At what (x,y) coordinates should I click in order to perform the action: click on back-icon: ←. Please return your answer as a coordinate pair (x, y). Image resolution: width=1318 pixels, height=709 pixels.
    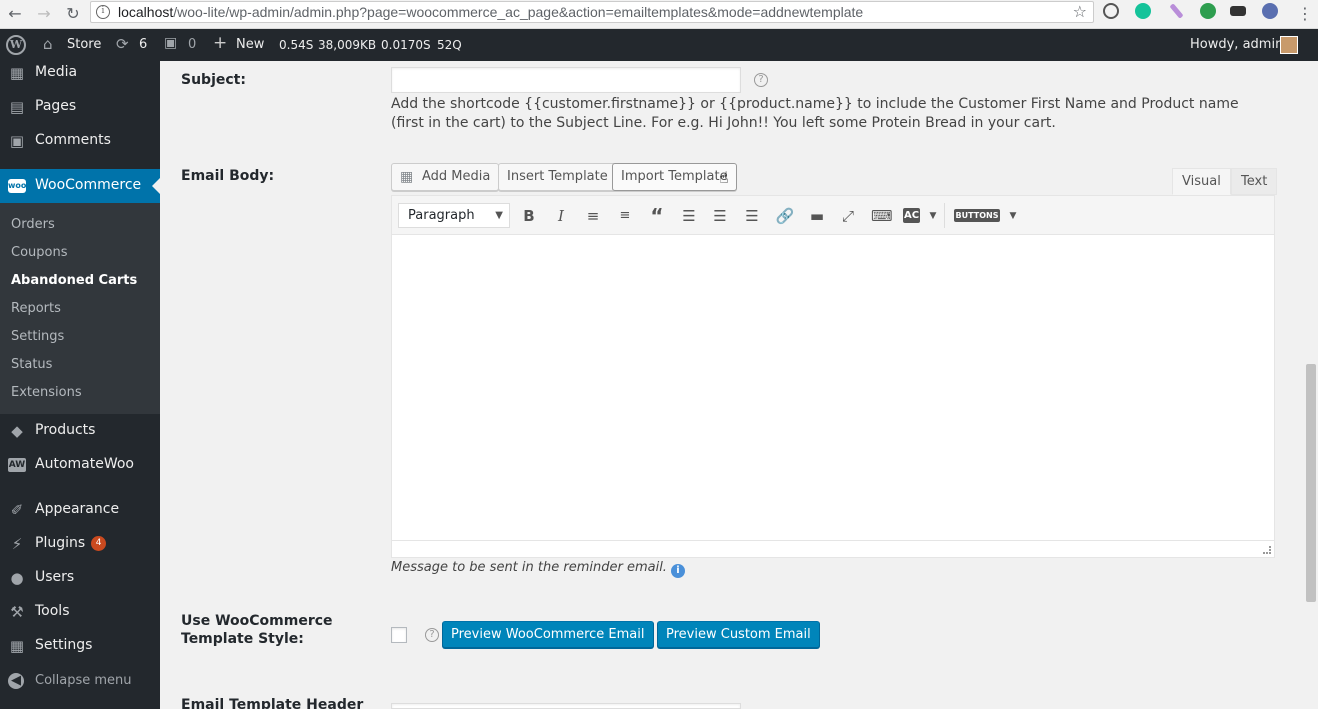
    Looking at the image, I should click on (15, 13).